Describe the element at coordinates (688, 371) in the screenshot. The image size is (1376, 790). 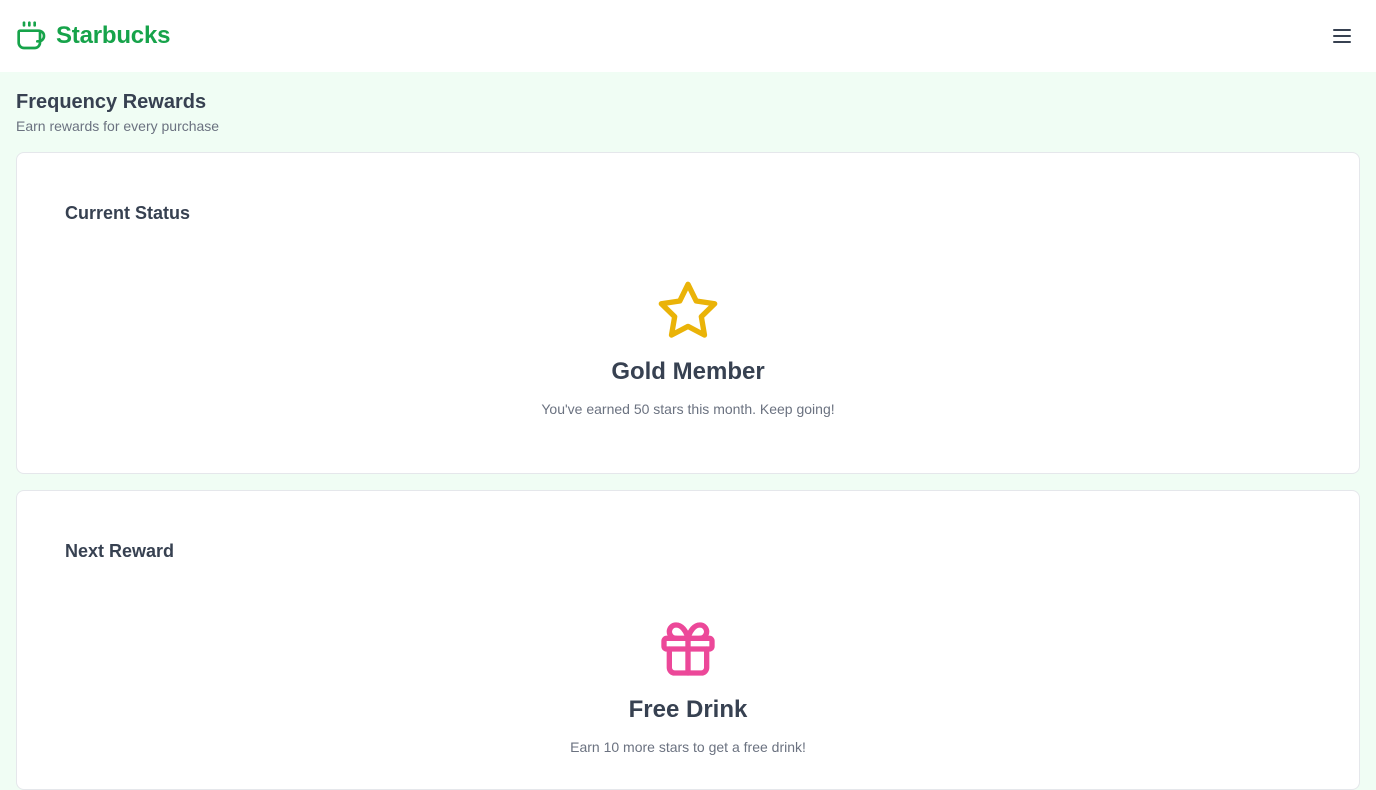
I see `membership-level: Gold Member` at that location.